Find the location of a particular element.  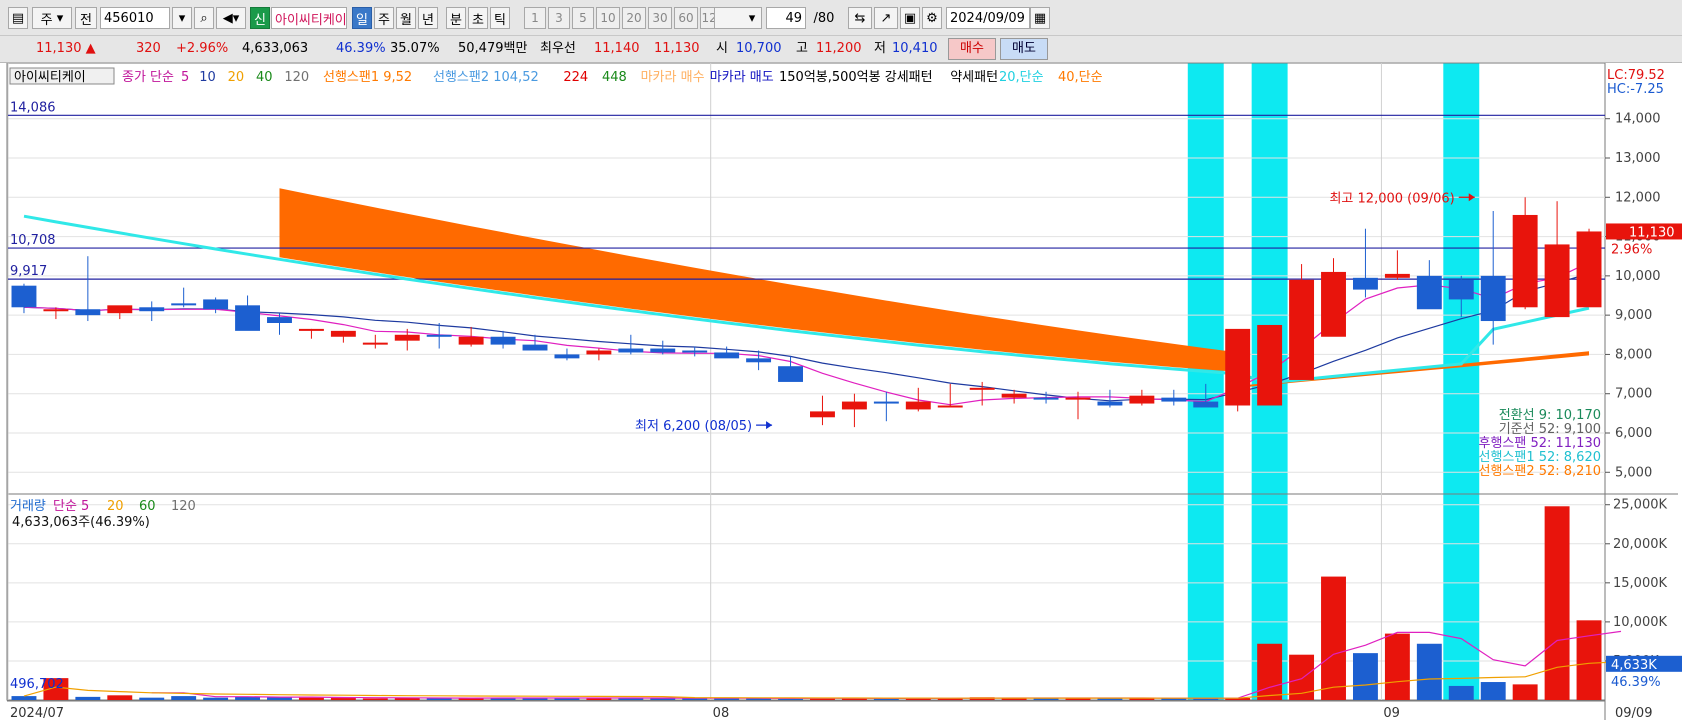

date-tick-label: 2024/07 is located at coordinates (37, 713).